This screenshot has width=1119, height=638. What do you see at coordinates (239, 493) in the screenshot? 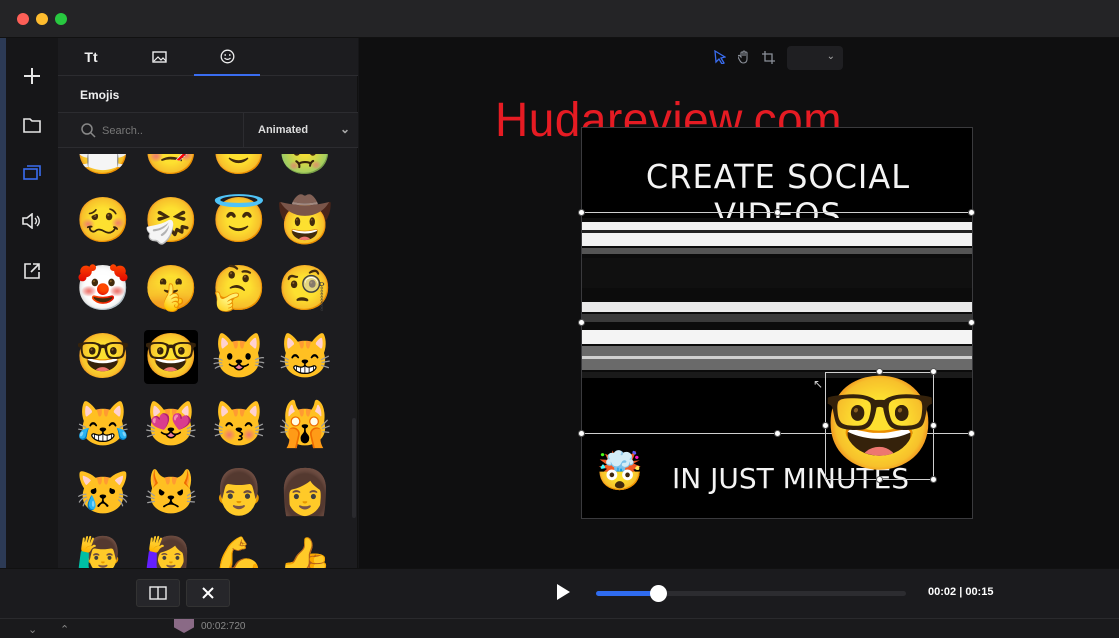
I see `emoji-item: 👨` at bounding box center [239, 493].